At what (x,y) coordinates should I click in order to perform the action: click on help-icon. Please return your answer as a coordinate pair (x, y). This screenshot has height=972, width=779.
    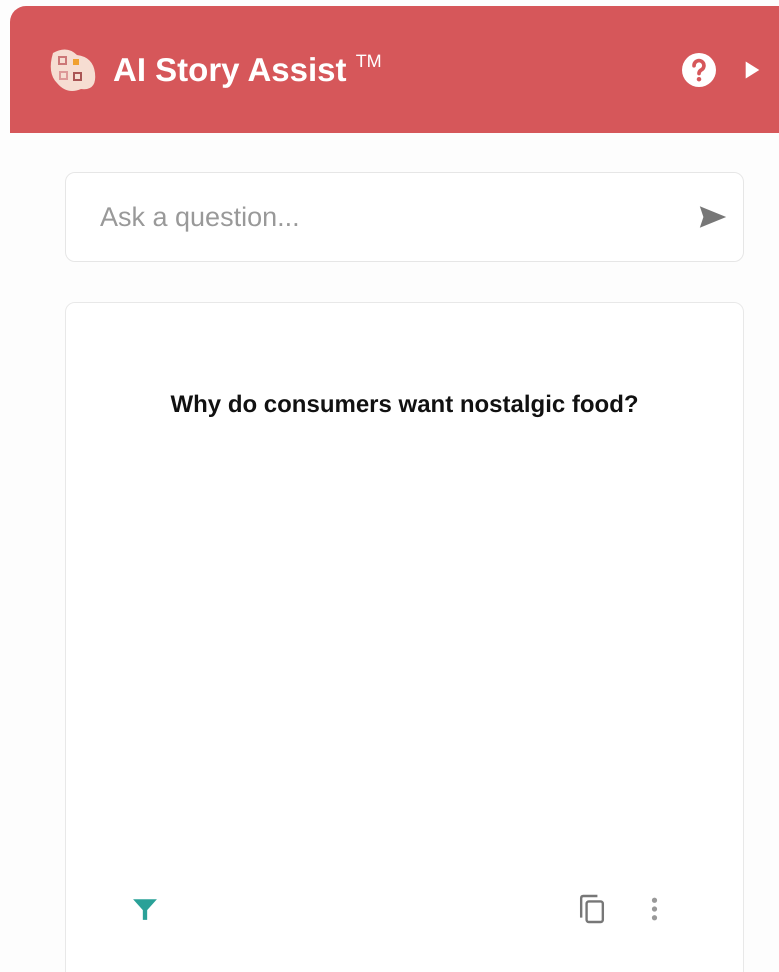
    Looking at the image, I should click on (699, 69).